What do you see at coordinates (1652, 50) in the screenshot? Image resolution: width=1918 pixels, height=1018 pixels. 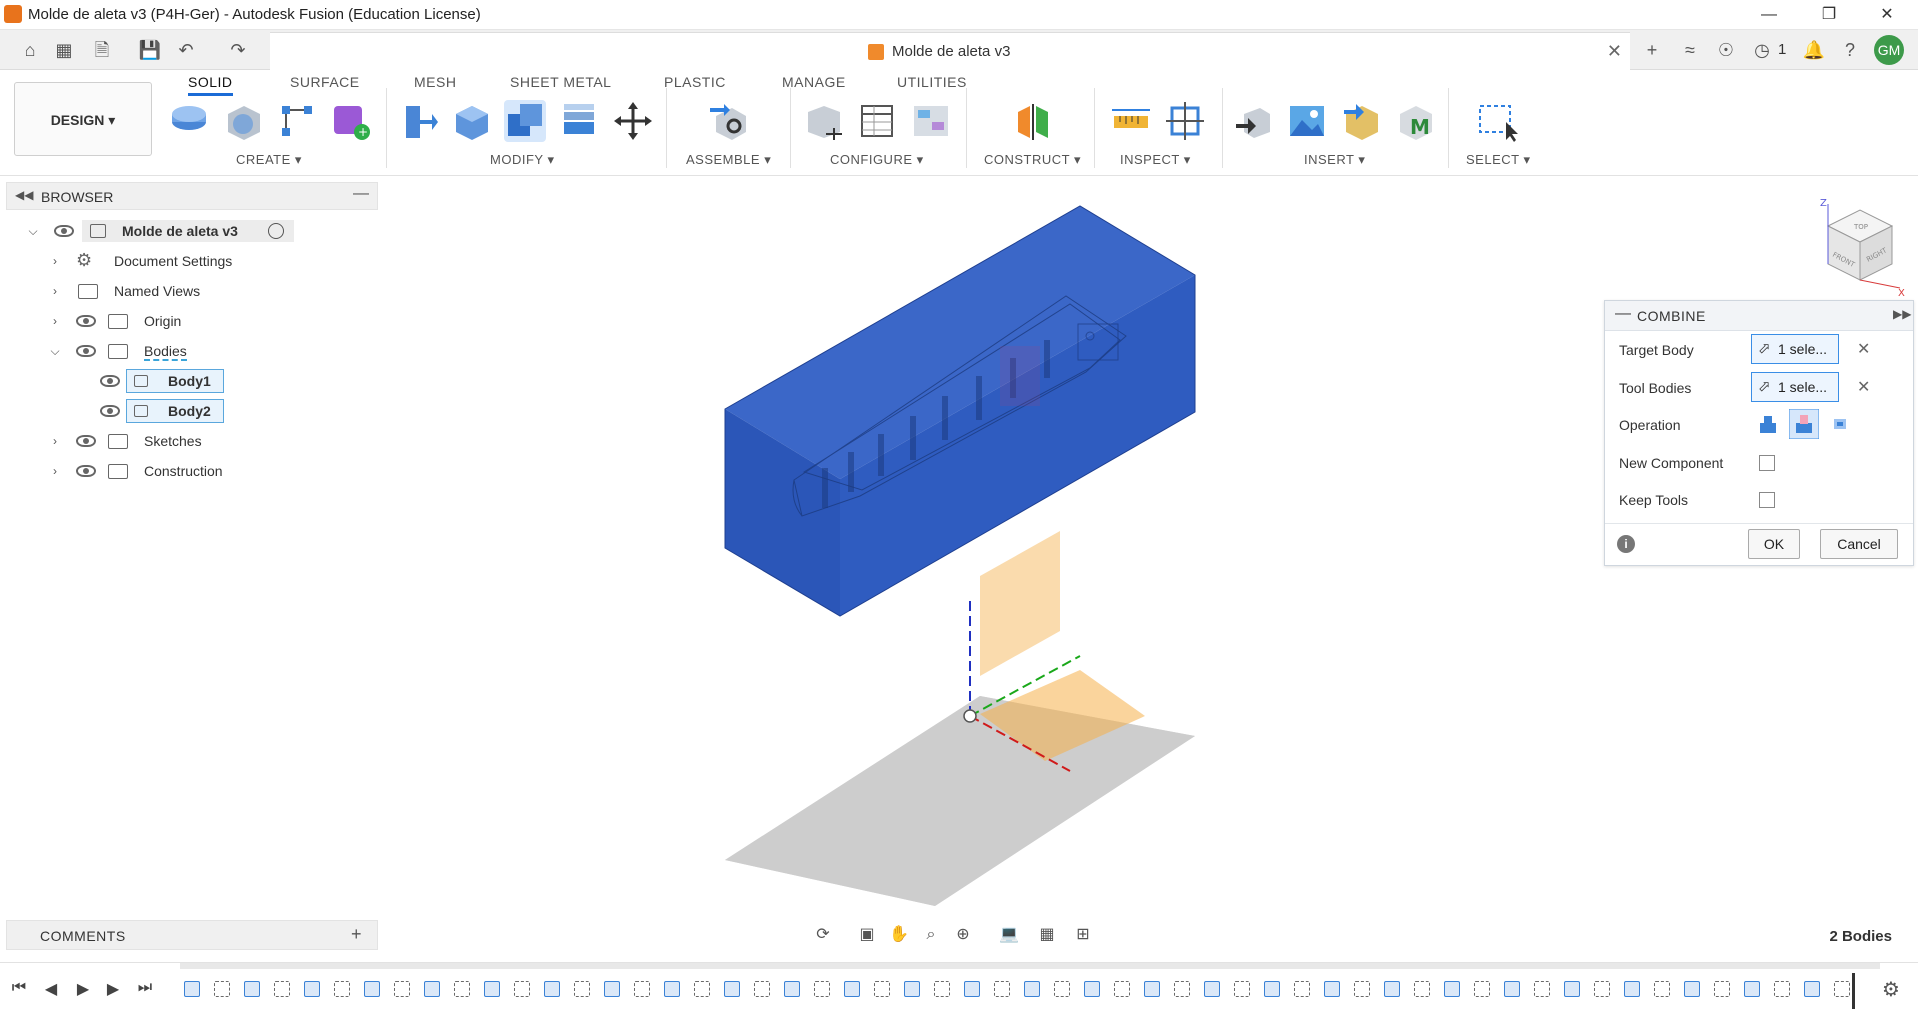 I see `new-tab-plus-icon: +` at bounding box center [1652, 50].